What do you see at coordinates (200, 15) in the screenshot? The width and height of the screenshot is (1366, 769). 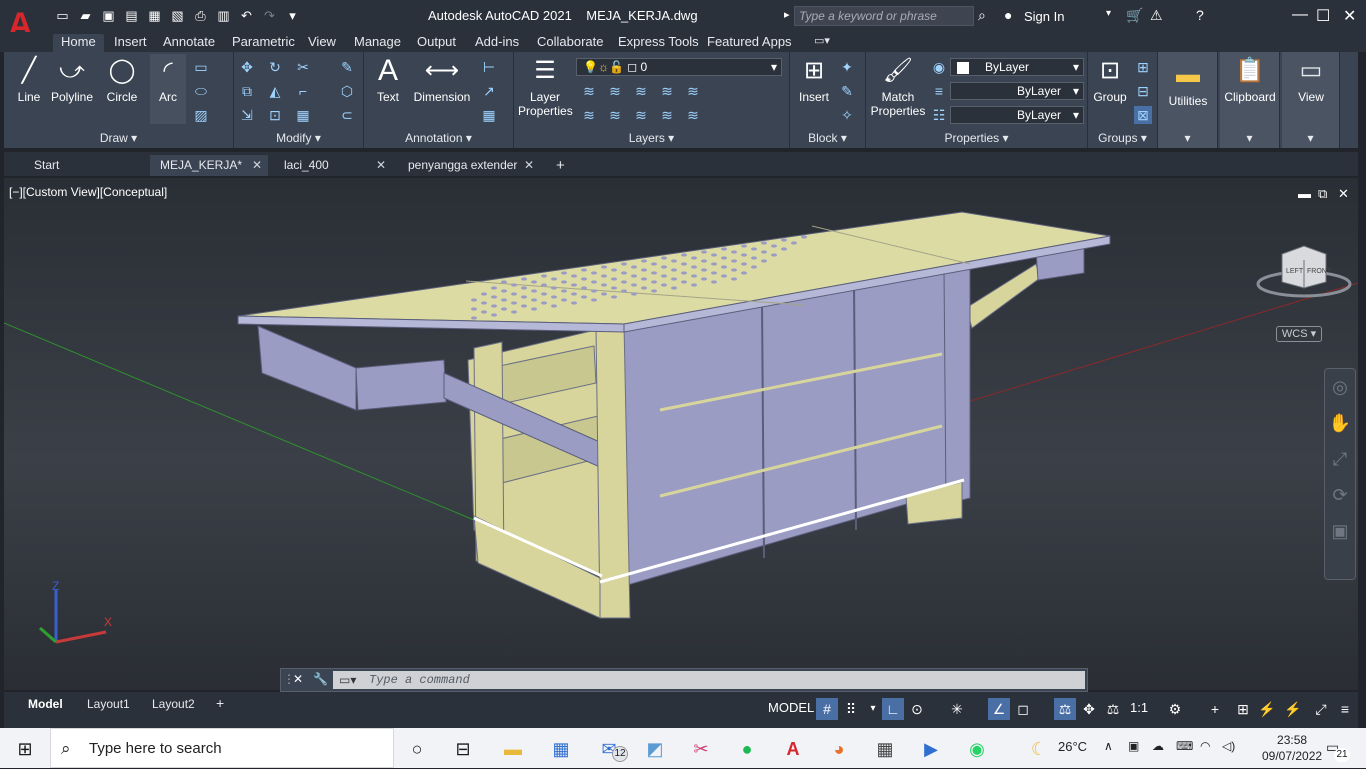 I see `plot-icon: ⎙` at bounding box center [200, 15].